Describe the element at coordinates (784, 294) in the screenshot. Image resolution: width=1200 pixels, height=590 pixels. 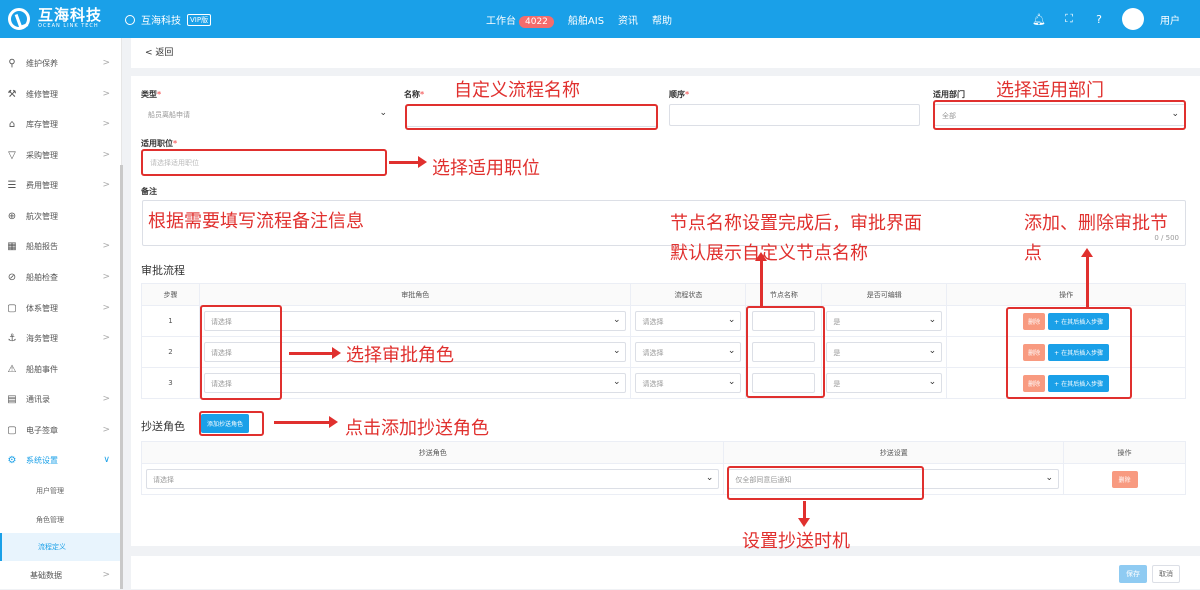
I see `col-node-name: 节点名称` at that location.